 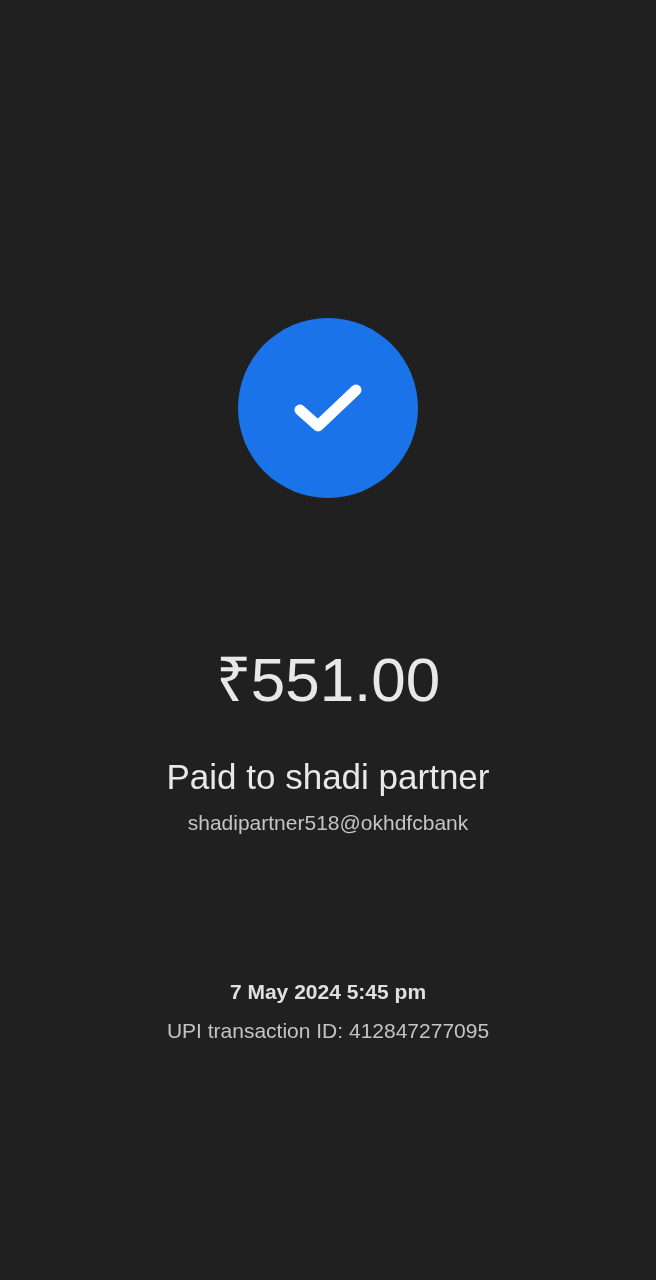 What do you see at coordinates (328, 777) in the screenshot?
I see `payee-name: Paid to shadi partner` at bounding box center [328, 777].